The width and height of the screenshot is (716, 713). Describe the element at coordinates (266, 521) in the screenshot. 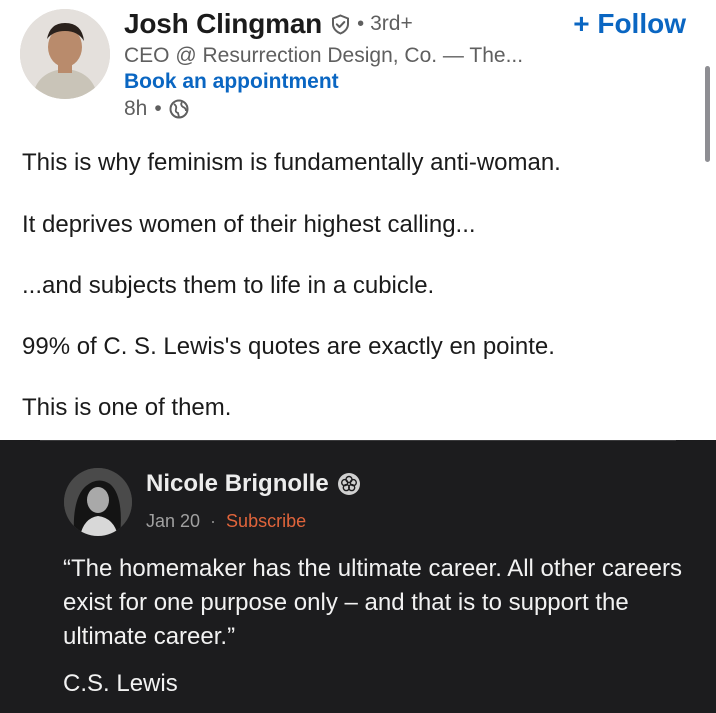

I see `subscribe-link: Subscribe` at that location.